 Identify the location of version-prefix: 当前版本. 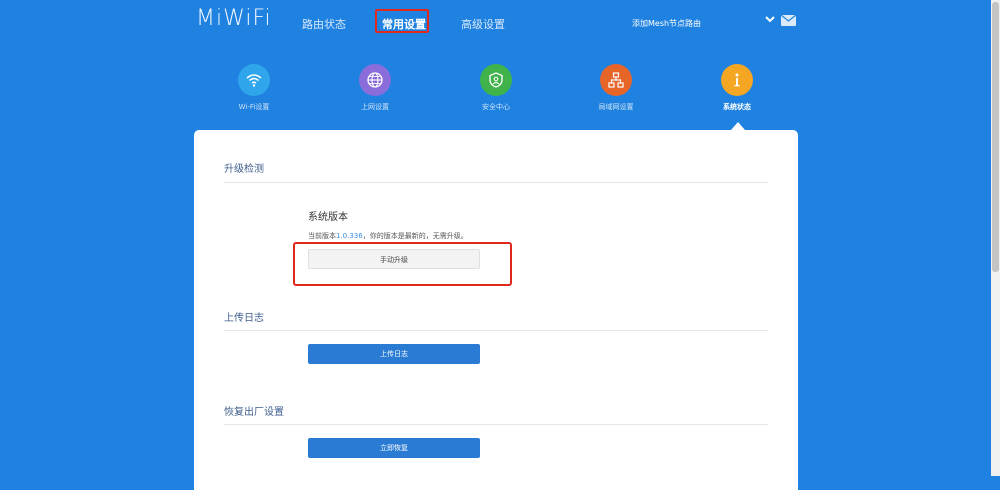
(322, 236).